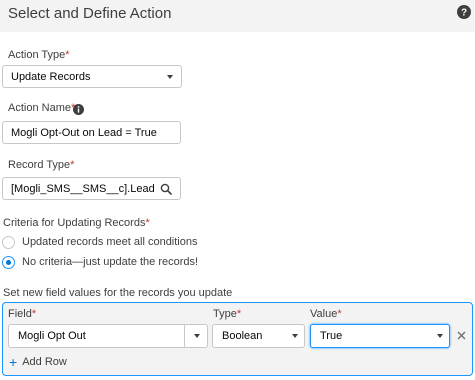  Describe the element at coordinates (110, 242) in the screenshot. I see `criteria-option-label: Updated records meet all conditions` at that location.